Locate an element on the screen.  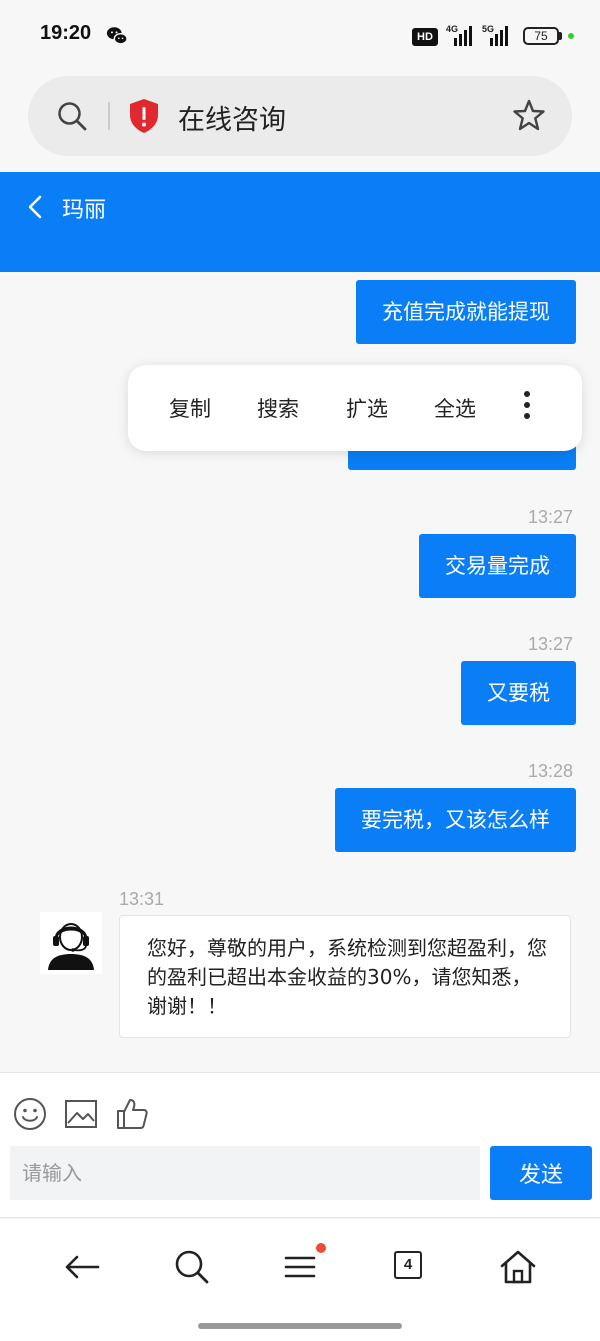
star-icon is located at coordinates (529, 115).